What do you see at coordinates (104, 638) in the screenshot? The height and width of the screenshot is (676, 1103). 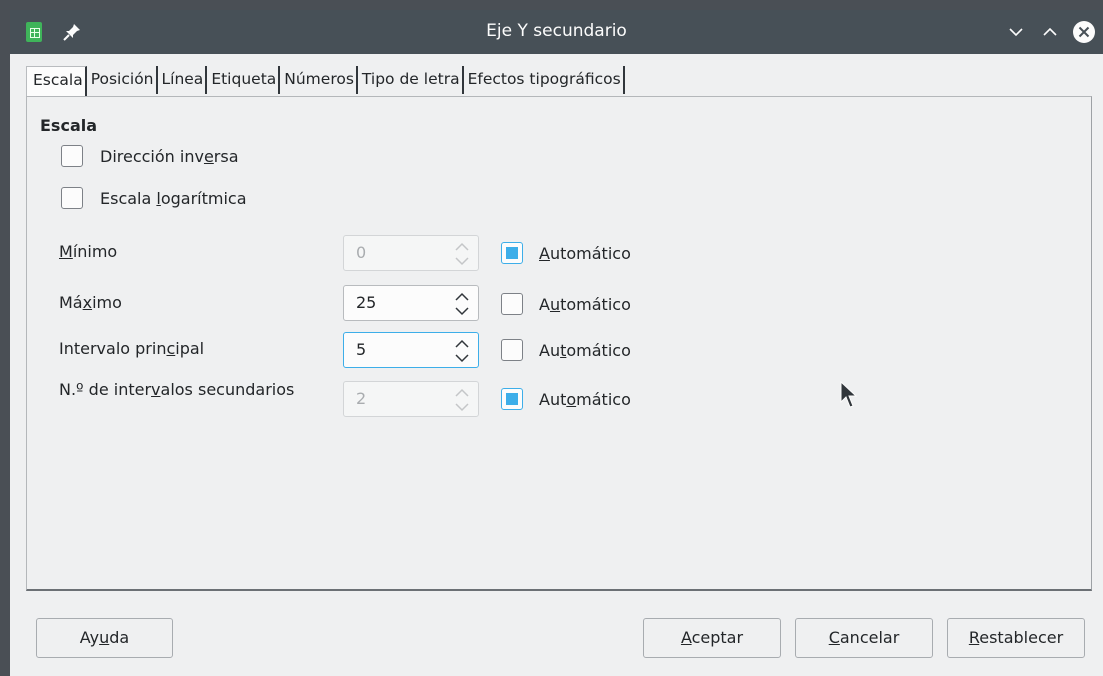 I see `help-button: Ayuda` at bounding box center [104, 638].